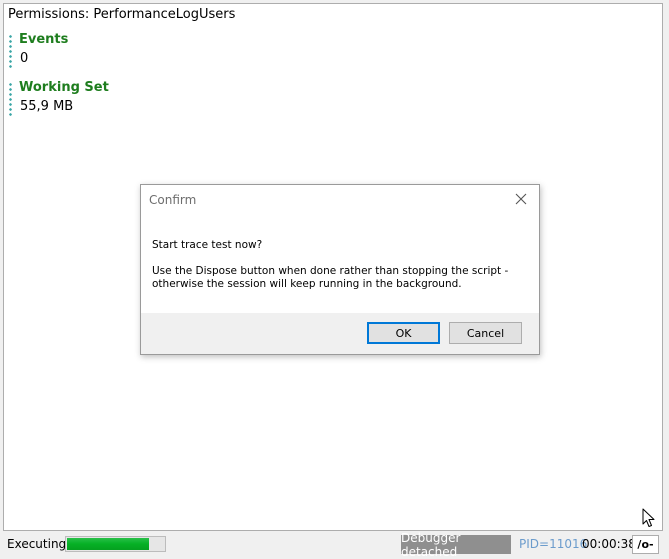 The width and height of the screenshot is (669, 559). Describe the element at coordinates (403, 333) in the screenshot. I see `ok-button: OK` at that location.